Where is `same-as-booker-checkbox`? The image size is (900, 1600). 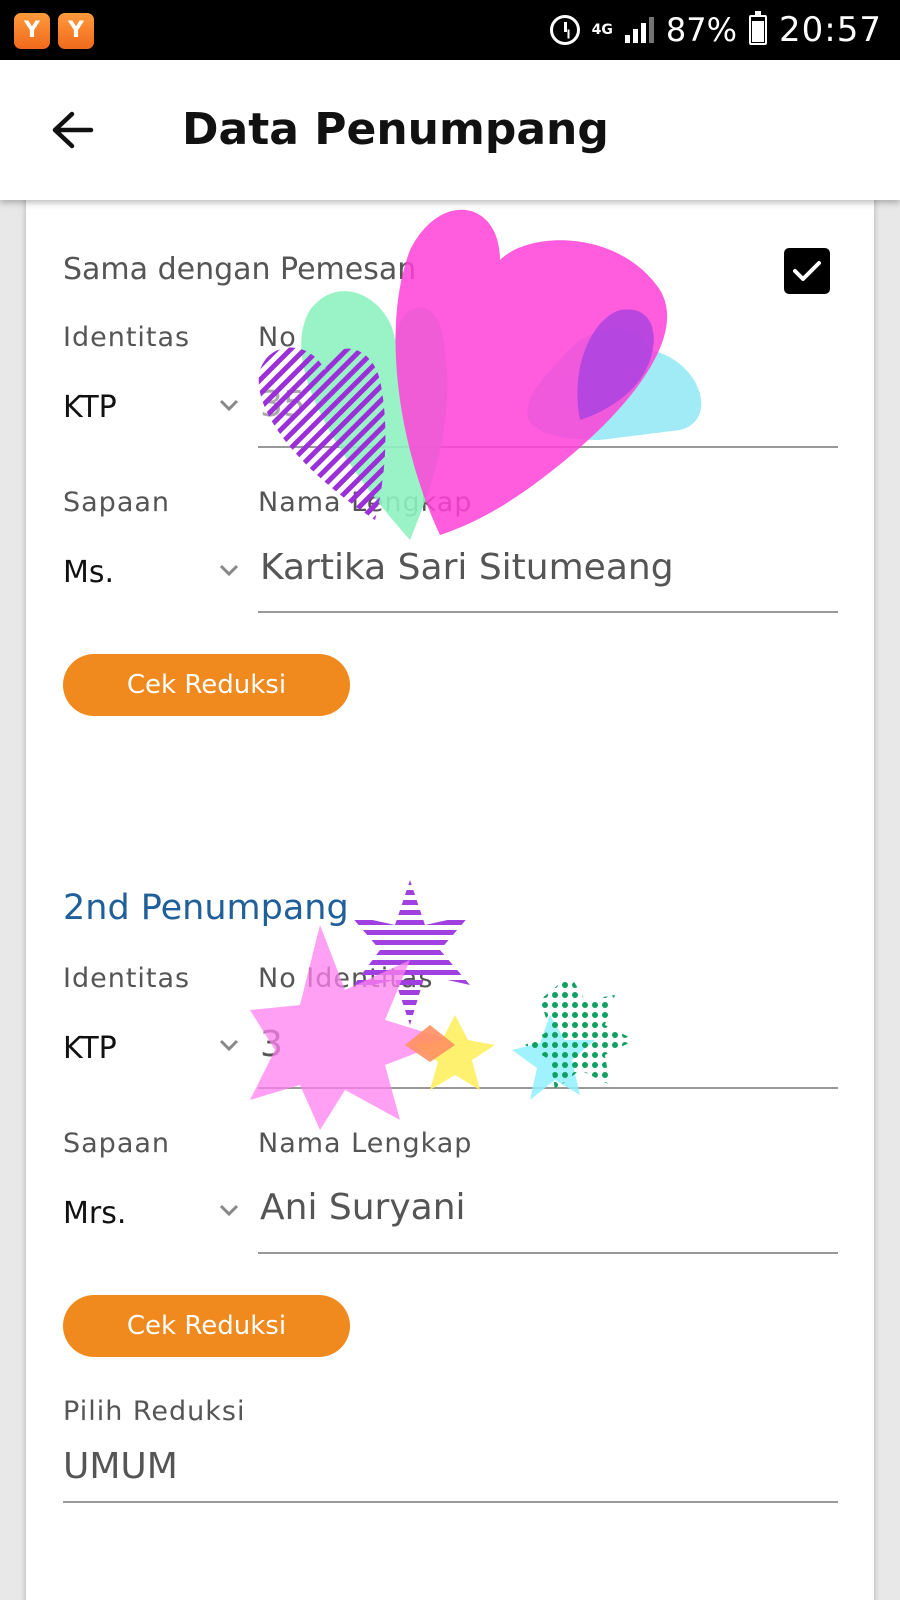
same-as-booker-checkbox is located at coordinates (807, 271).